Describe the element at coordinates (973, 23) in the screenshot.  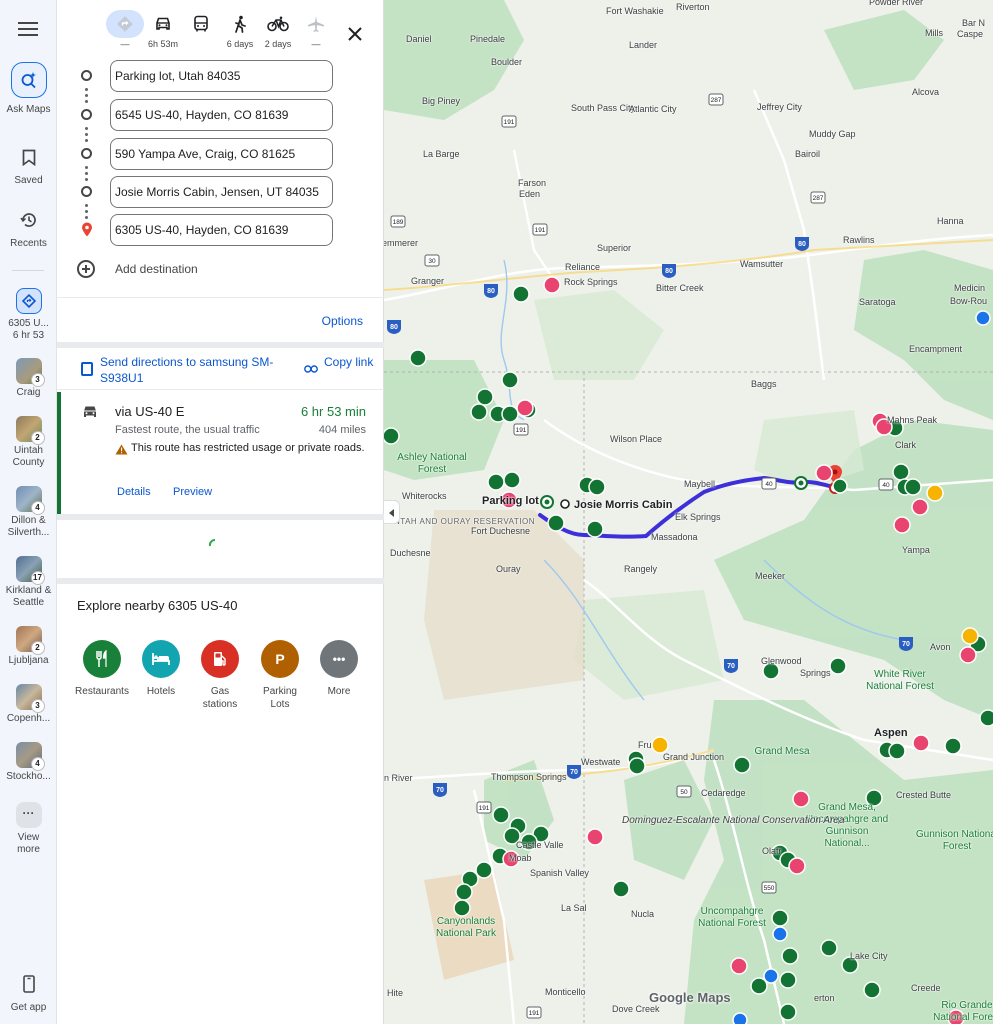
I see `place-label: Bar N` at that location.